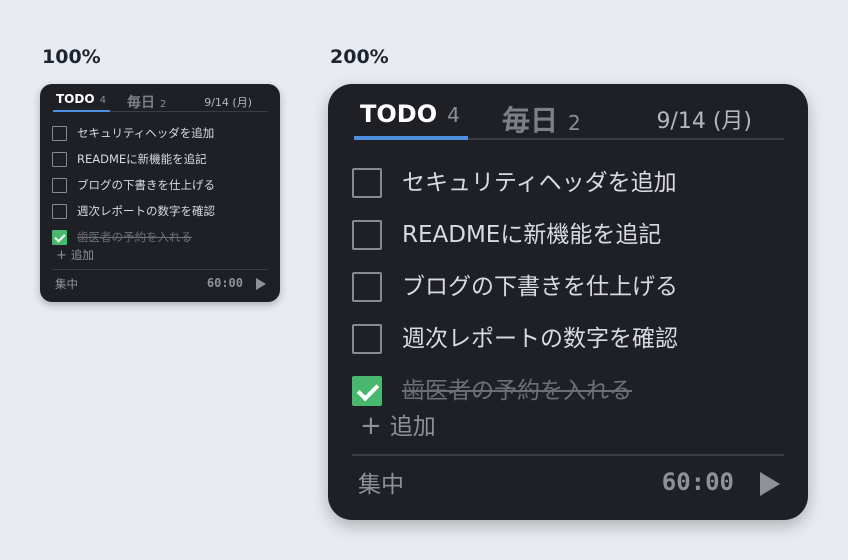 The width and height of the screenshot is (848, 560). Describe the element at coordinates (71, 57) in the screenshot. I see `scale-label-100: 100%` at that location.